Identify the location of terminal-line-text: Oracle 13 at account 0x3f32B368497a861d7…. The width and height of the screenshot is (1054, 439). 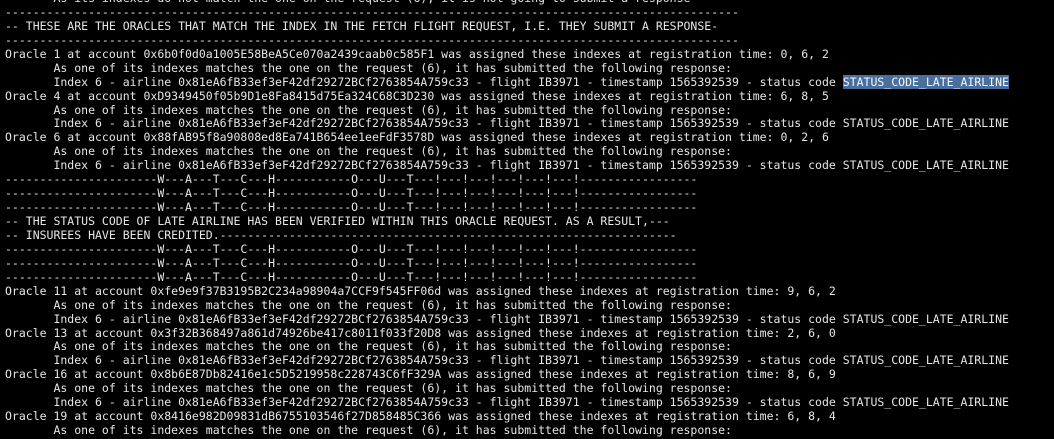
(420, 332).